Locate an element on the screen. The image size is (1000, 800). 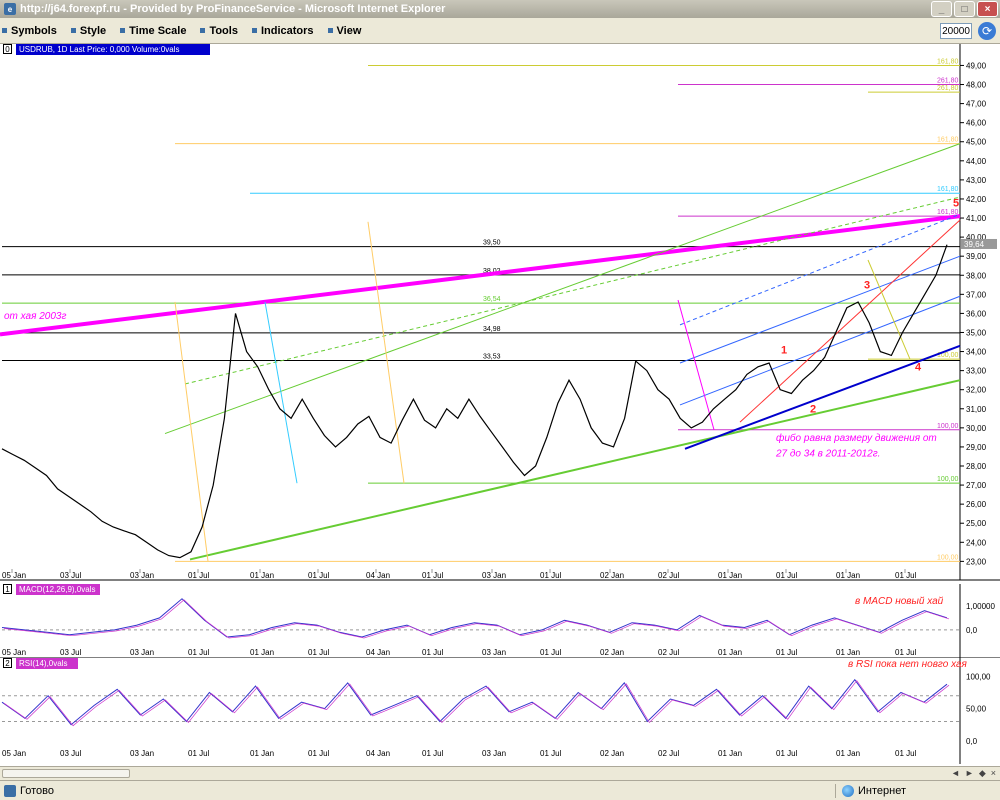
wave-label-4: 4 is located at coordinates (918, 368).